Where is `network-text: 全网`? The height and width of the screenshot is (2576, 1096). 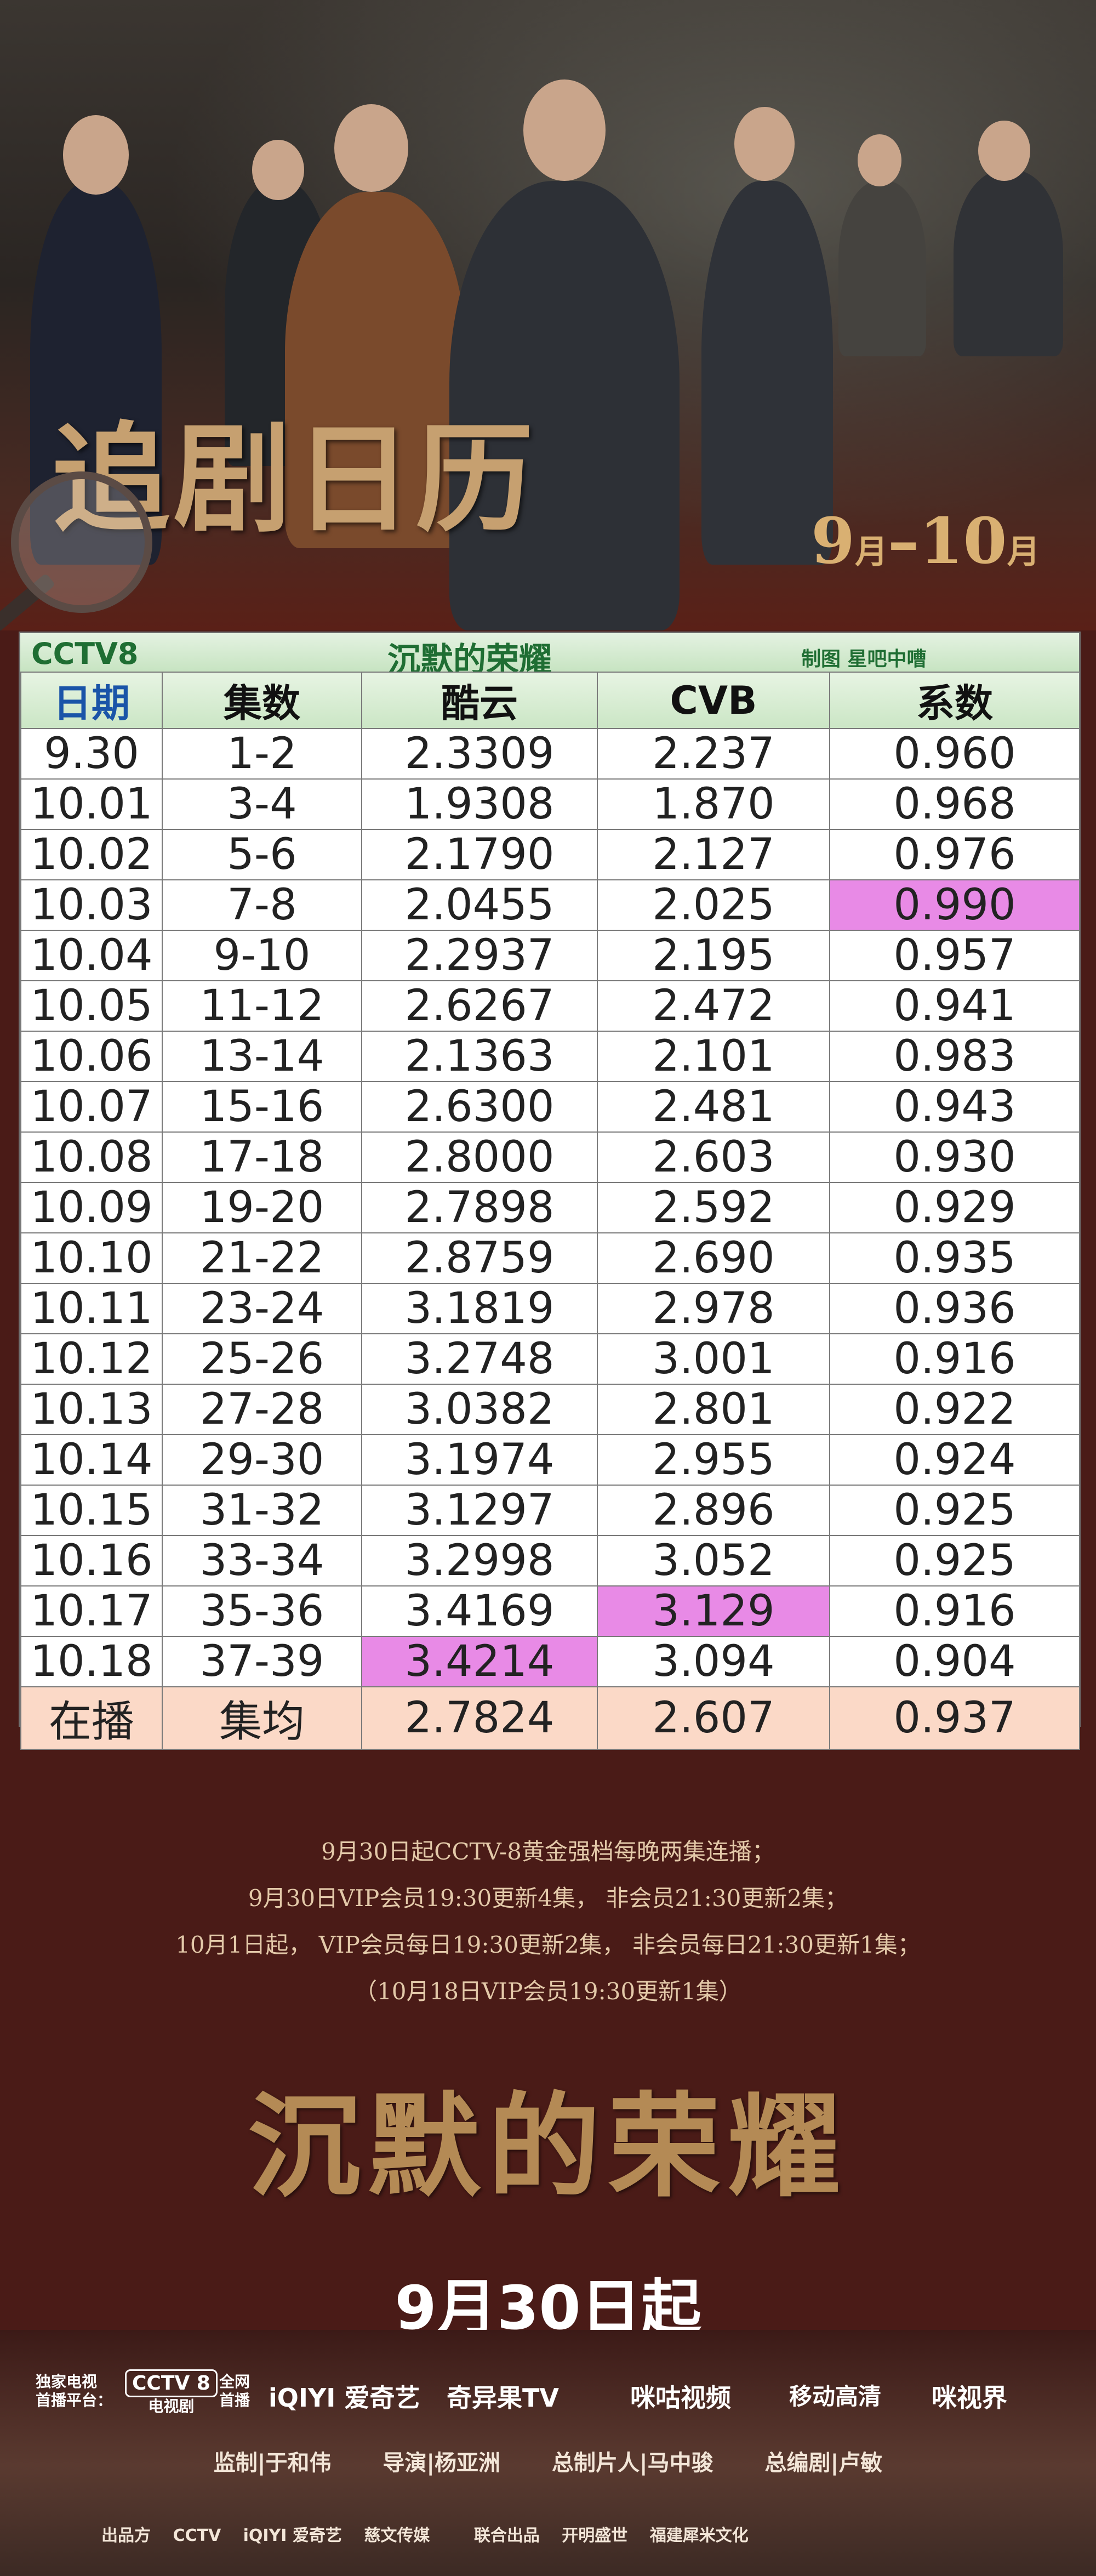
network-text: 全网 is located at coordinates (234, 2382).